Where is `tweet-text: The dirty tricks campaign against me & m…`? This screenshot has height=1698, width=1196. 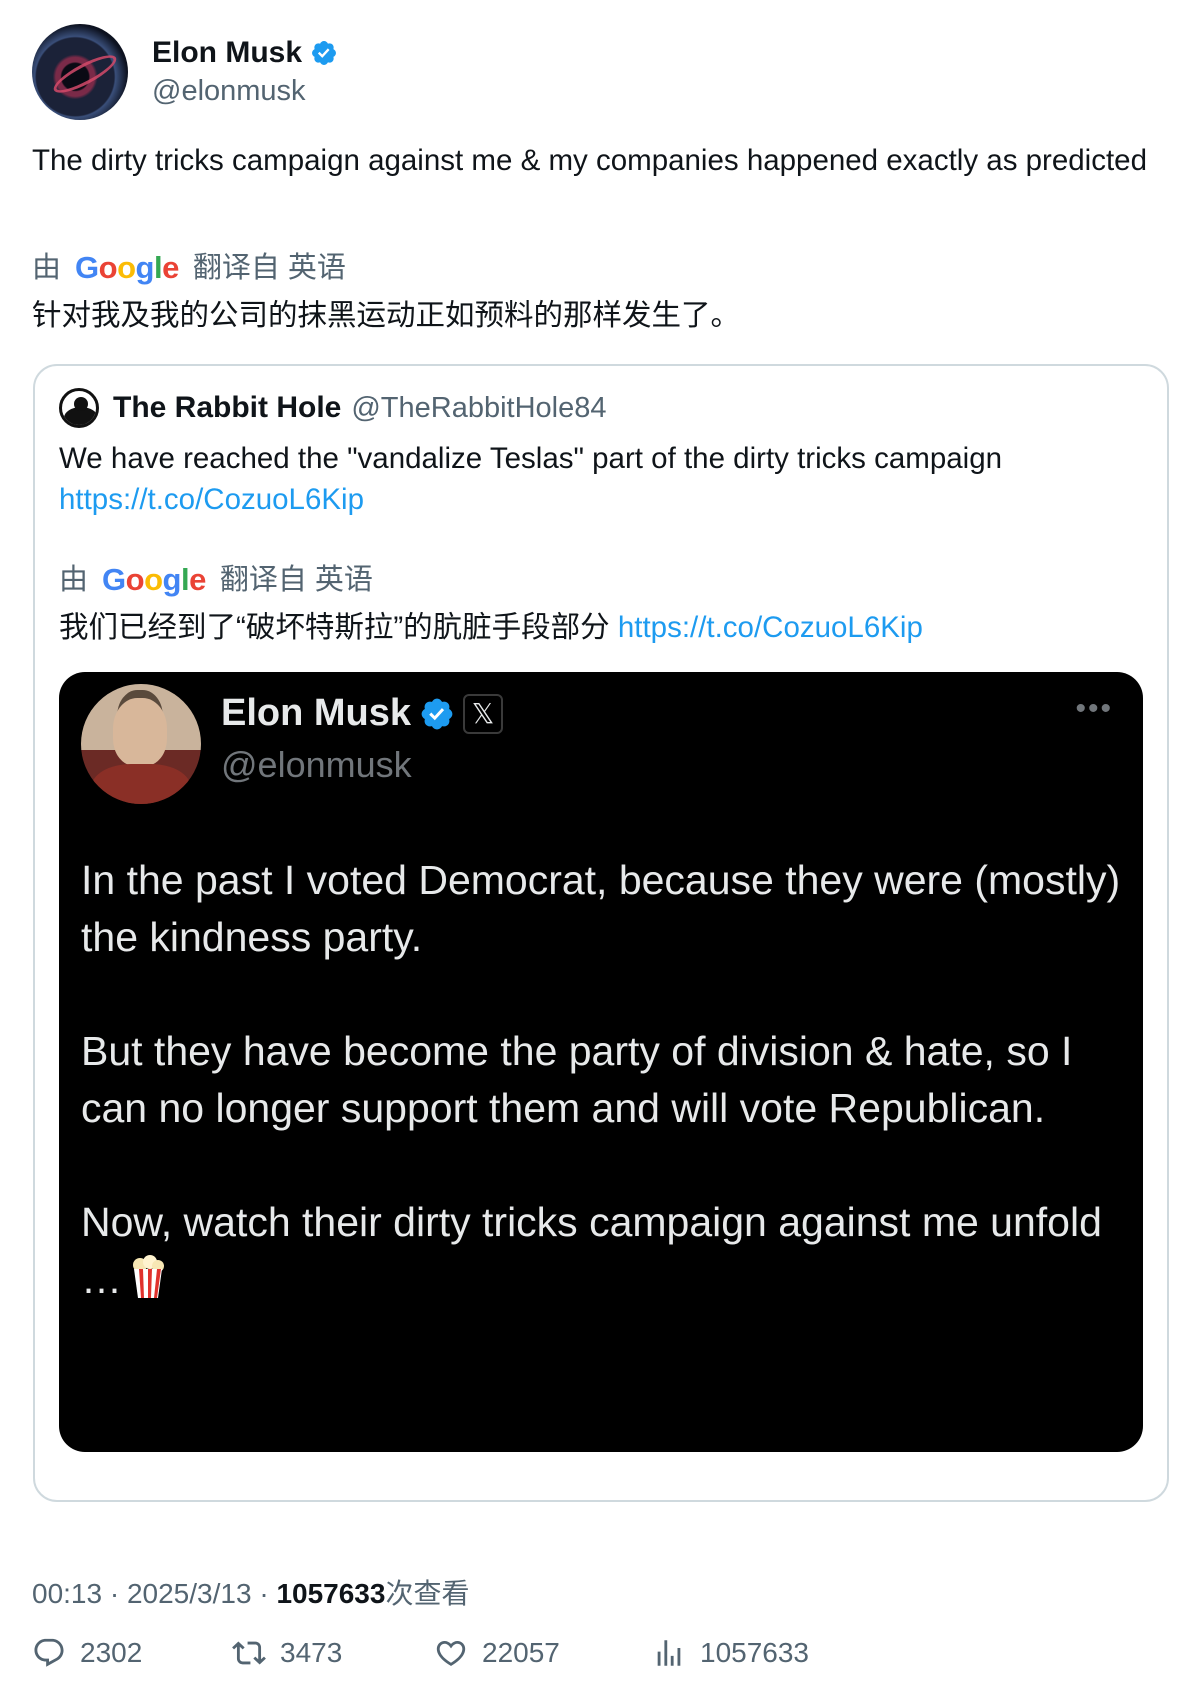 tweet-text: The dirty tricks campaign against me & m… is located at coordinates (589, 160).